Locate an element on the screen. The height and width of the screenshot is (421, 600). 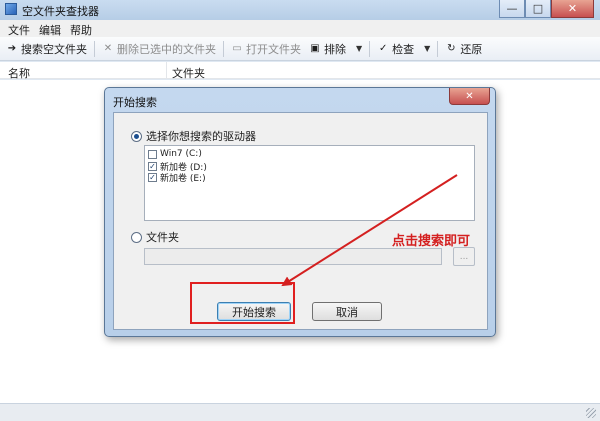
radio-selected-icon is located at coordinates (136, 136).